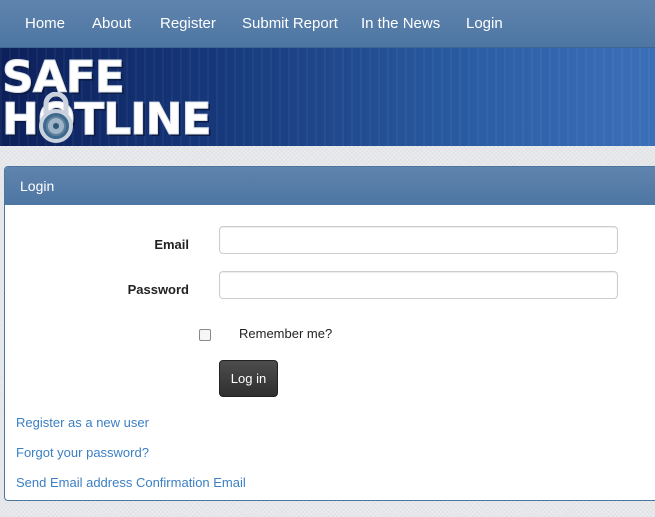 This screenshot has width=655, height=517. What do you see at coordinates (171, 244) in the screenshot?
I see `email-label: Email` at bounding box center [171, 244].